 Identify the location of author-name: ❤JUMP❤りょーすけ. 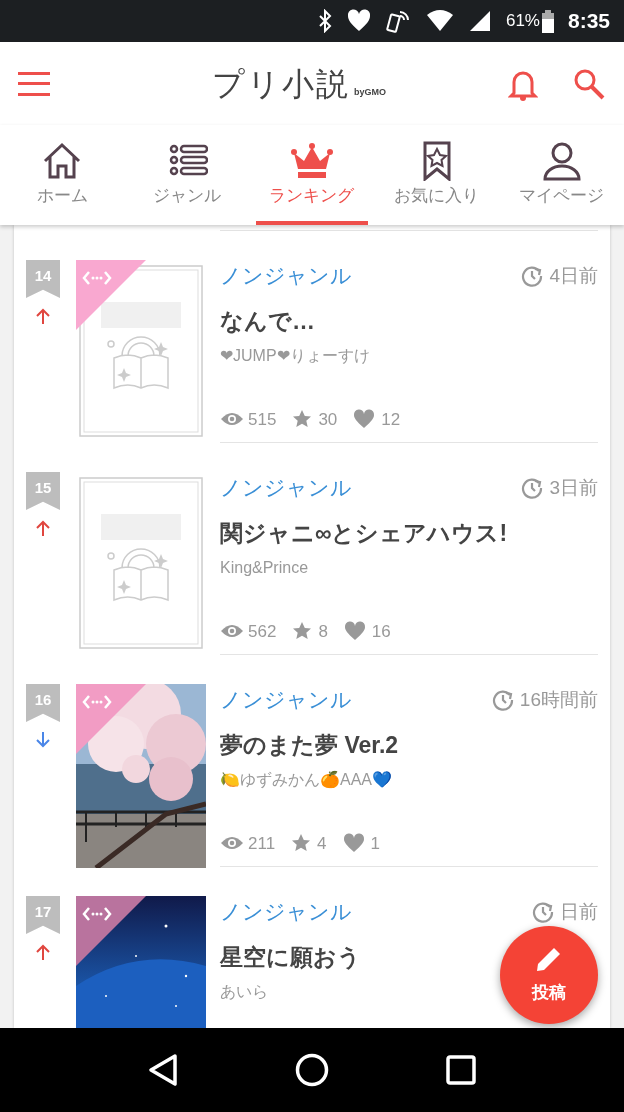
(295, 356).